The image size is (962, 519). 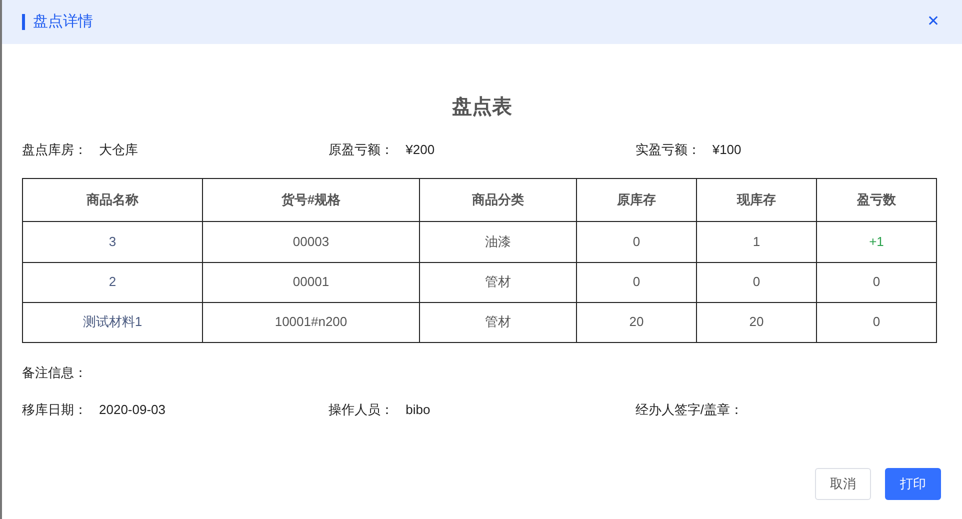 What do you see at coordinates (876, 242) in the screenshot?
I see `table-cell: +1` at bounding box center [876, 242].